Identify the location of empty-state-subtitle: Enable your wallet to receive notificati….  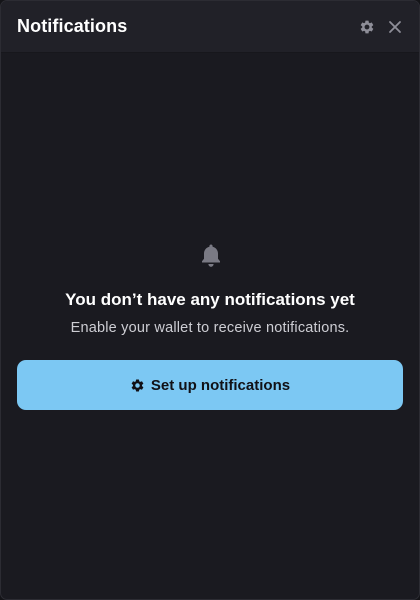
(210, 328).